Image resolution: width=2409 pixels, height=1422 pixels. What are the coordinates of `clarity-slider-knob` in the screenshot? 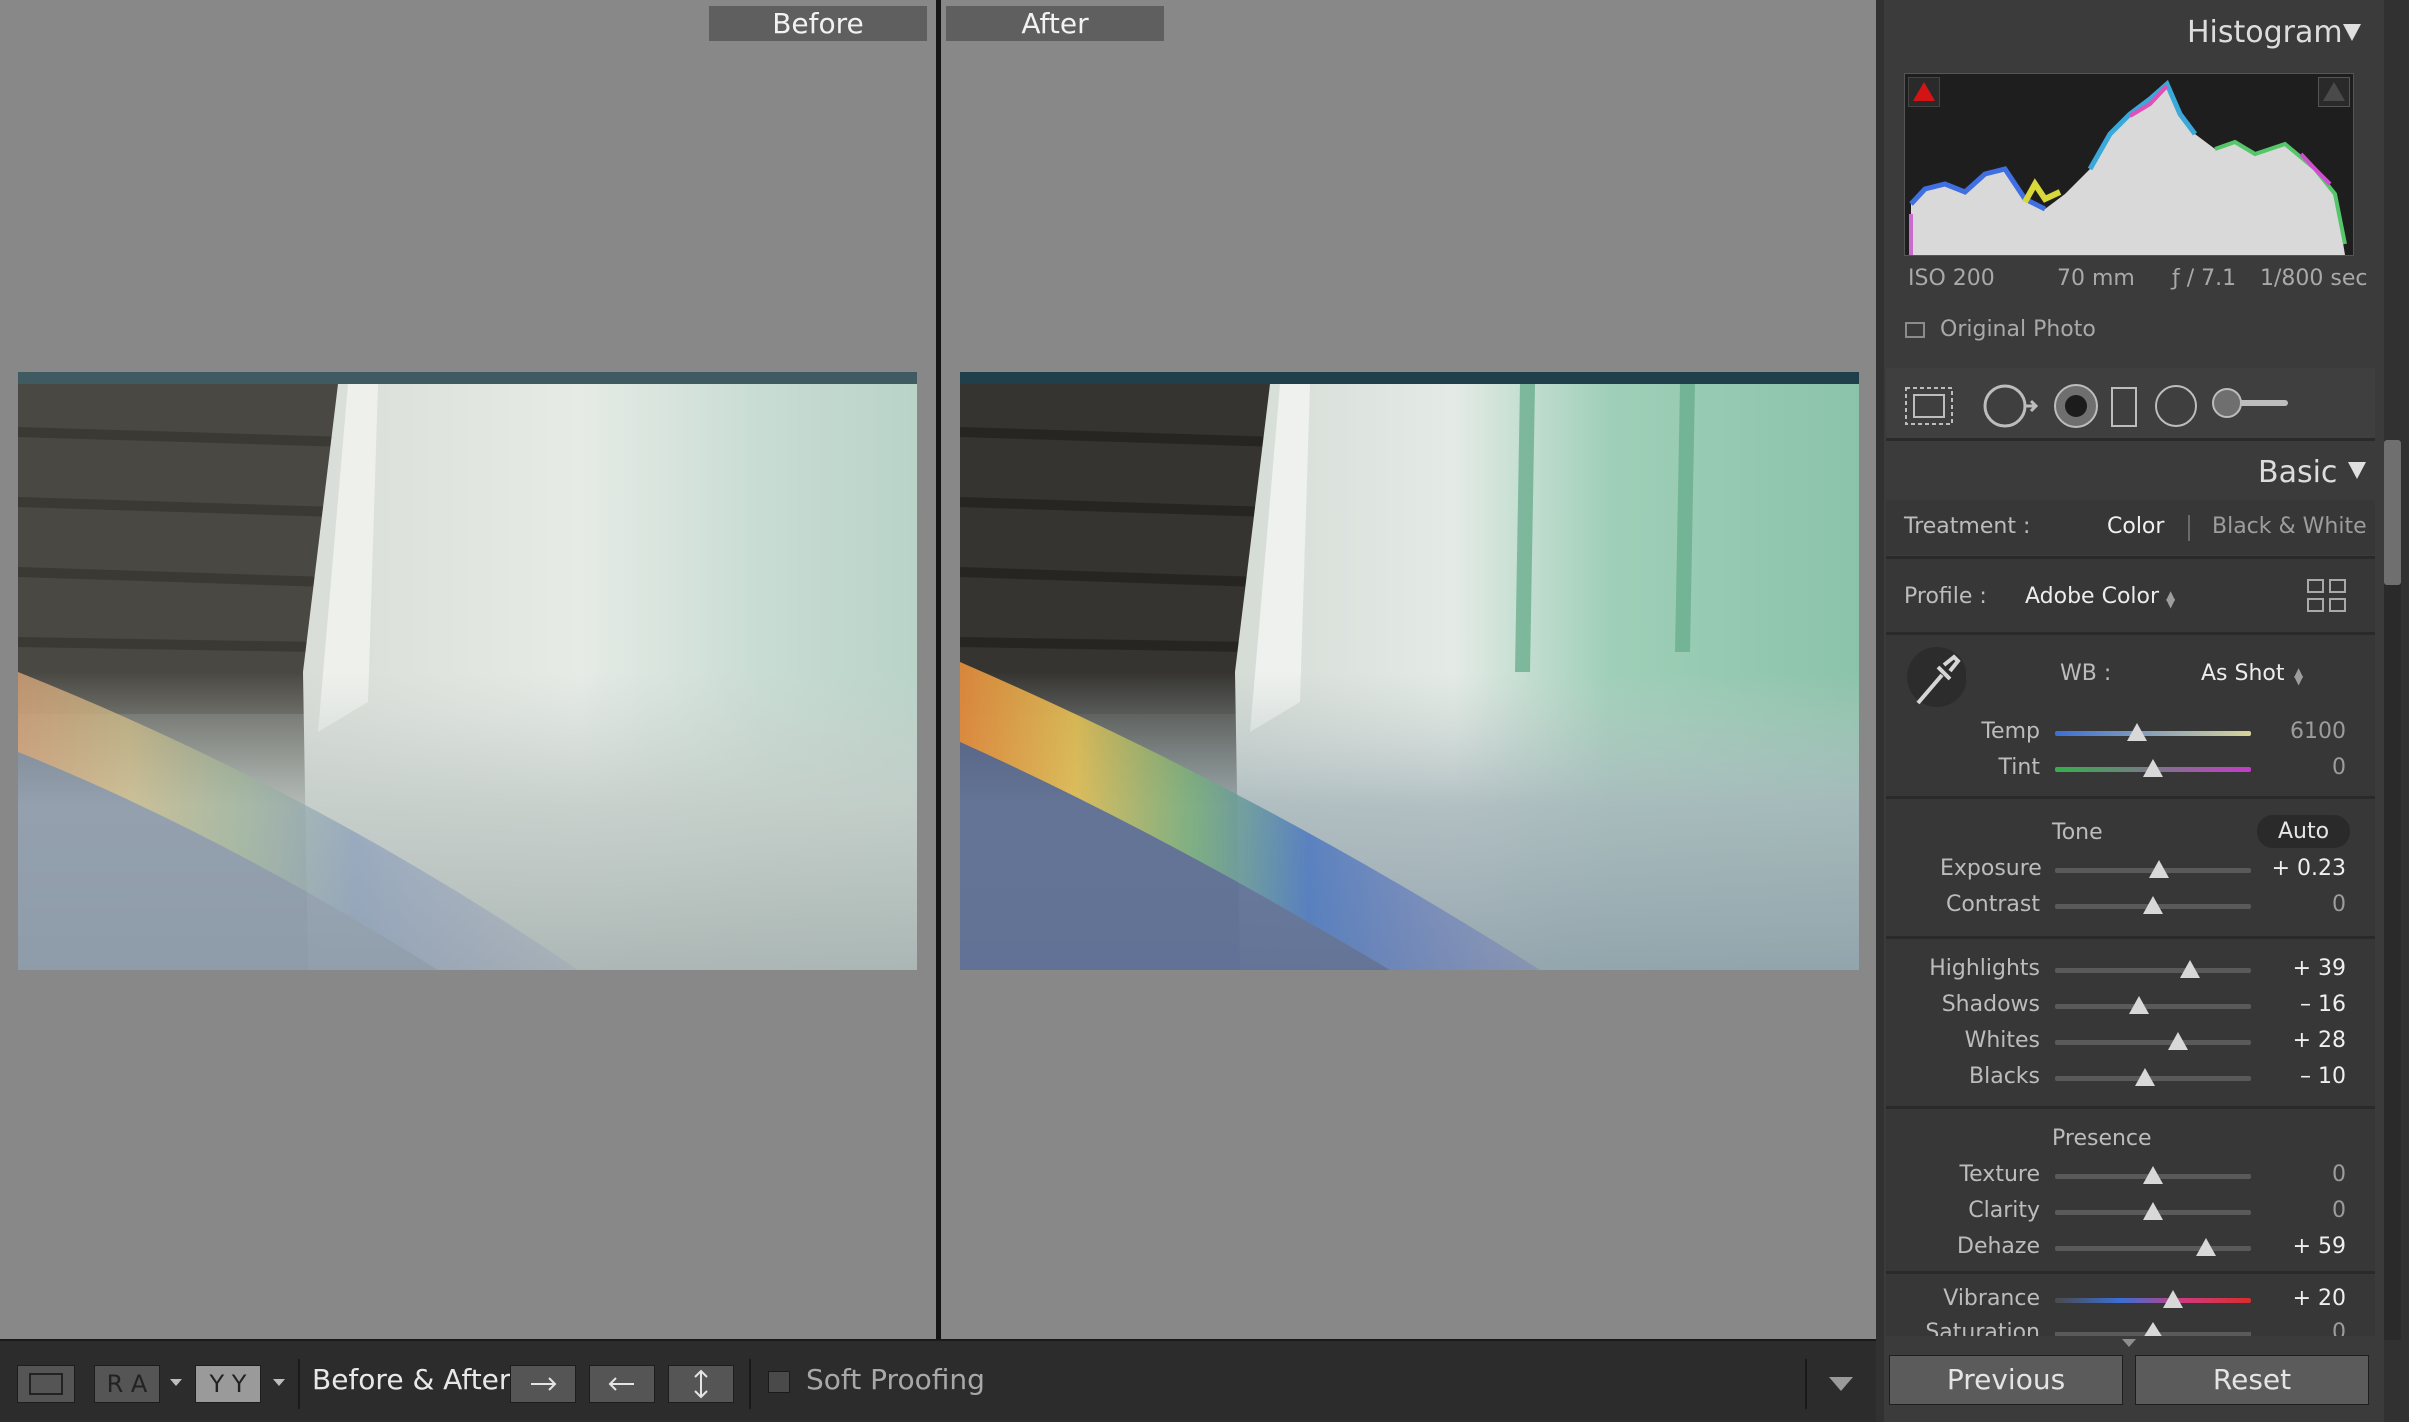 It's located at (2153, 1211).